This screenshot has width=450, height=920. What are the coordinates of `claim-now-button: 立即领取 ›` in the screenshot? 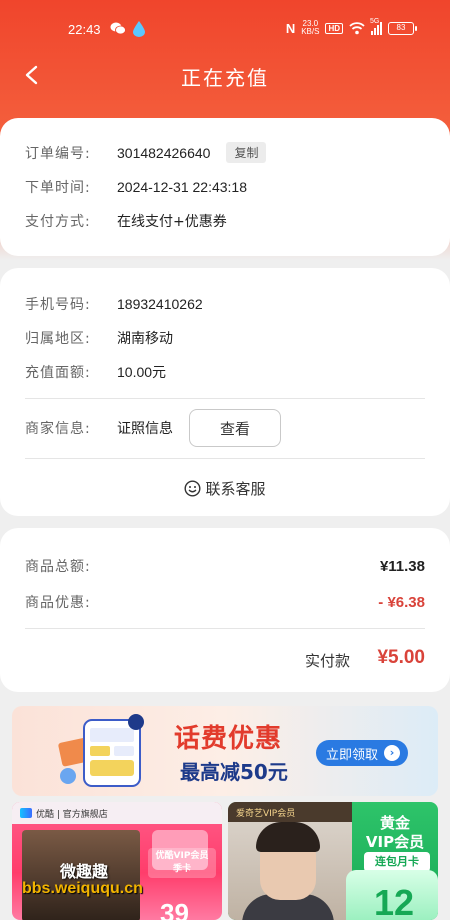 It's located at (362, 753).